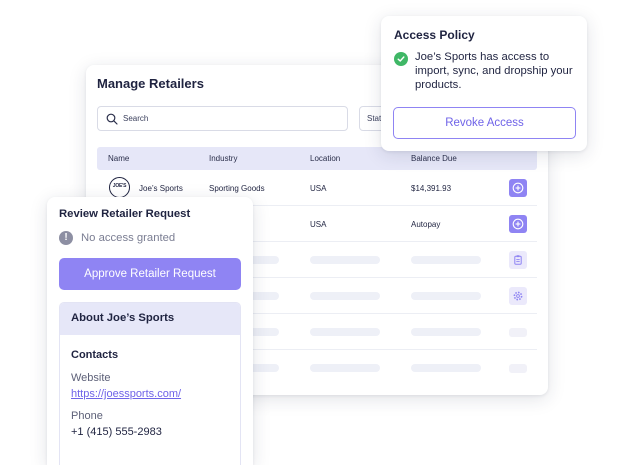  Describe the element at coordinates (150, 83) in the screenshot. I see `manage-retailers-title: Manage Retailers` at that location.